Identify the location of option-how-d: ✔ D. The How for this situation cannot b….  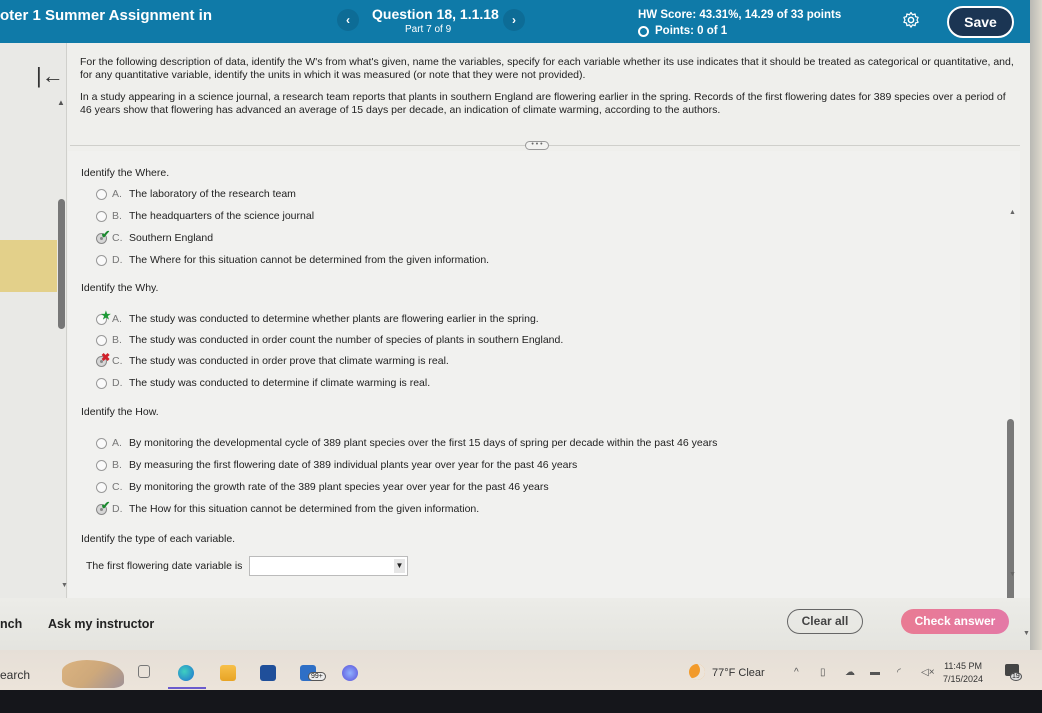
(287, 507).